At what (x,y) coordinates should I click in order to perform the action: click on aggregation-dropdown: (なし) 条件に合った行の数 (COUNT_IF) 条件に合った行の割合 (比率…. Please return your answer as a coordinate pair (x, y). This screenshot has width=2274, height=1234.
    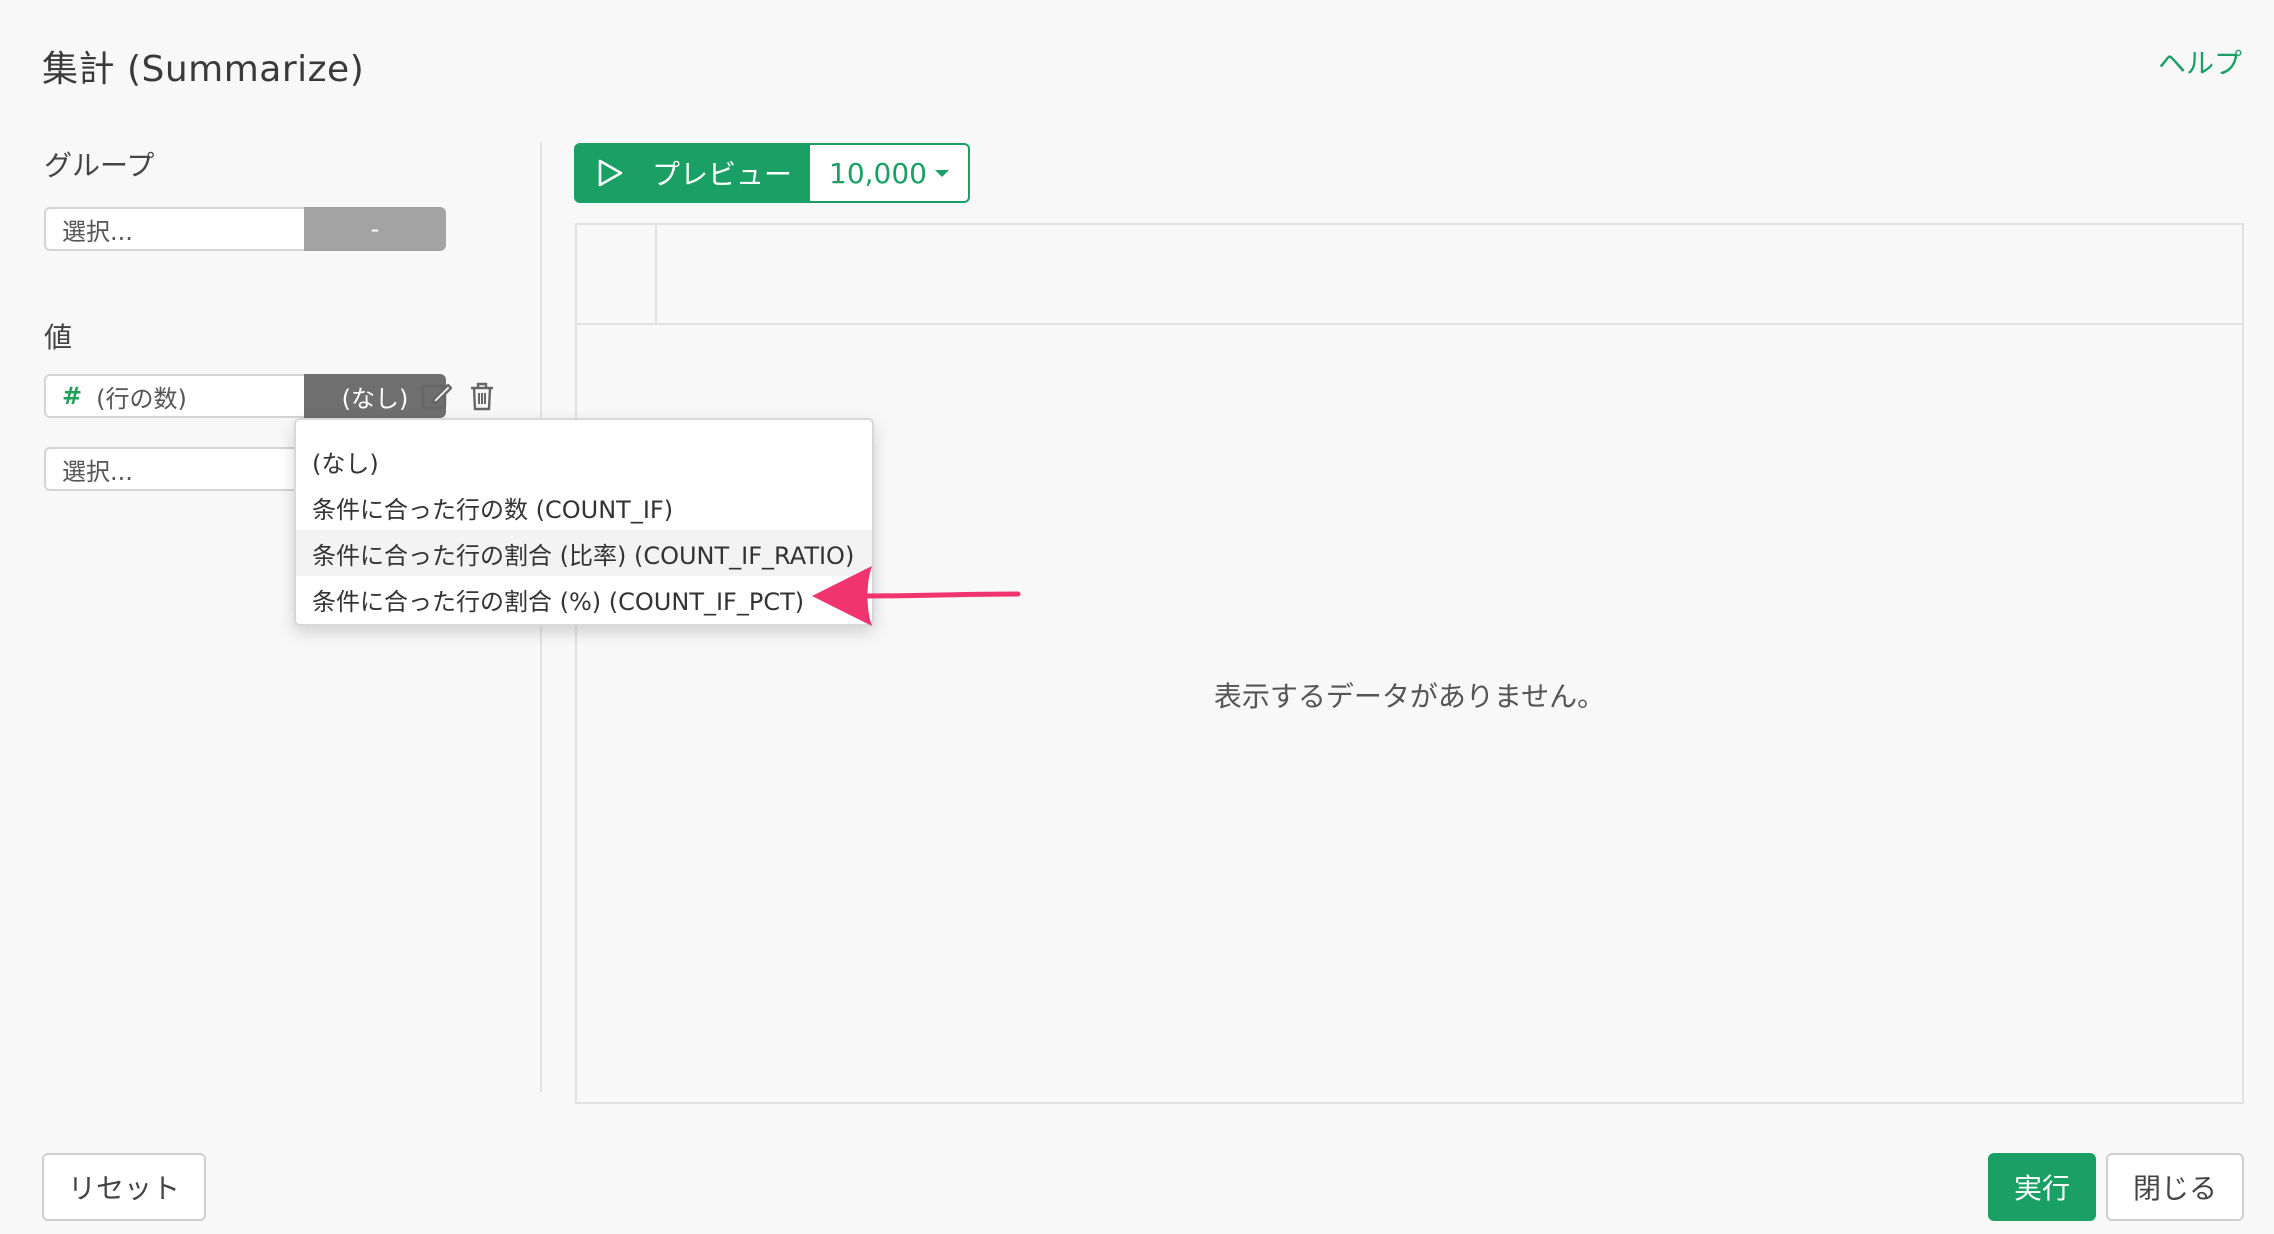
    Looking at the image, I should click on (584, 522).